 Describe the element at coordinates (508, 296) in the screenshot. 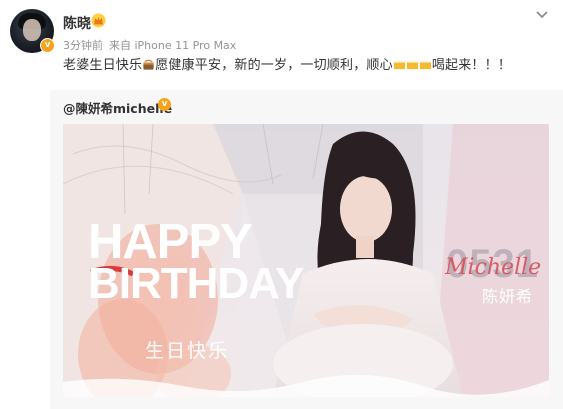

I see `image-text-cn-name: 陈妍希` at that location.